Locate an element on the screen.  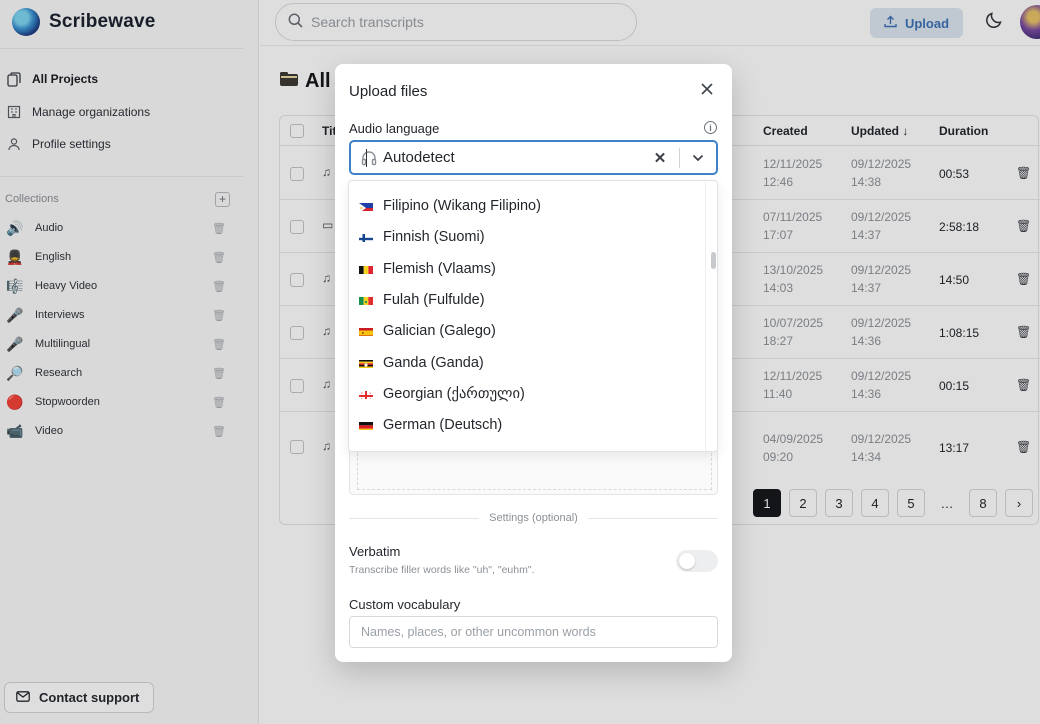
language-option: German (Deutsch) is located at coordinates (527, 424).